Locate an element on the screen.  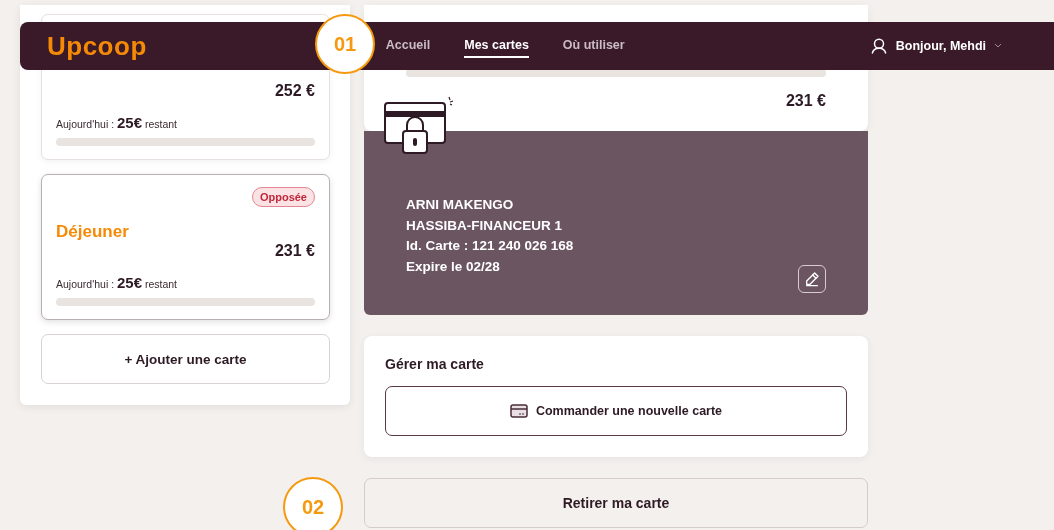
pencil-icon is located at coordinates (812, 279).